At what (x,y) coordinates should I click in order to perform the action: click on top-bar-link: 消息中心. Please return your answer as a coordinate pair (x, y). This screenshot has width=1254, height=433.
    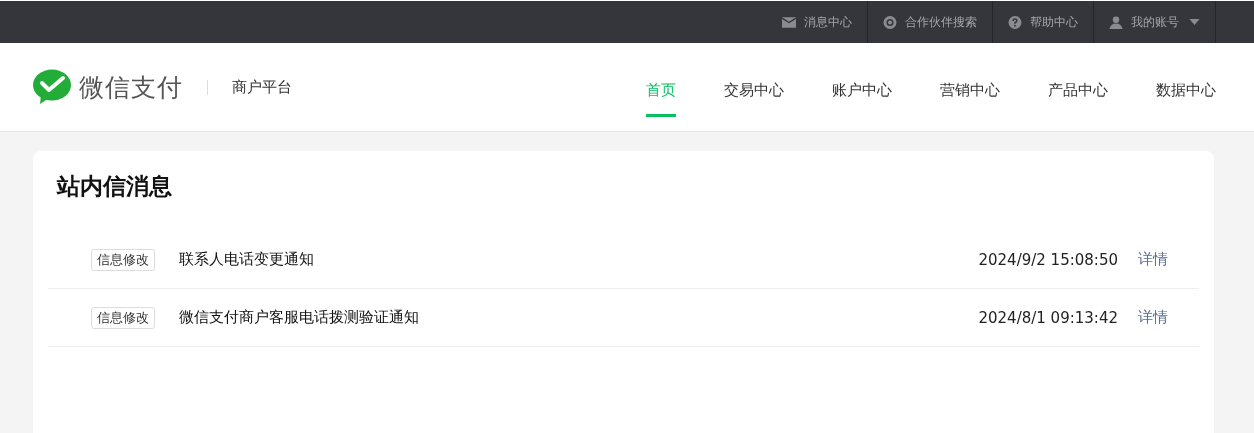
    Looking at the image, I should click on (817, 22).